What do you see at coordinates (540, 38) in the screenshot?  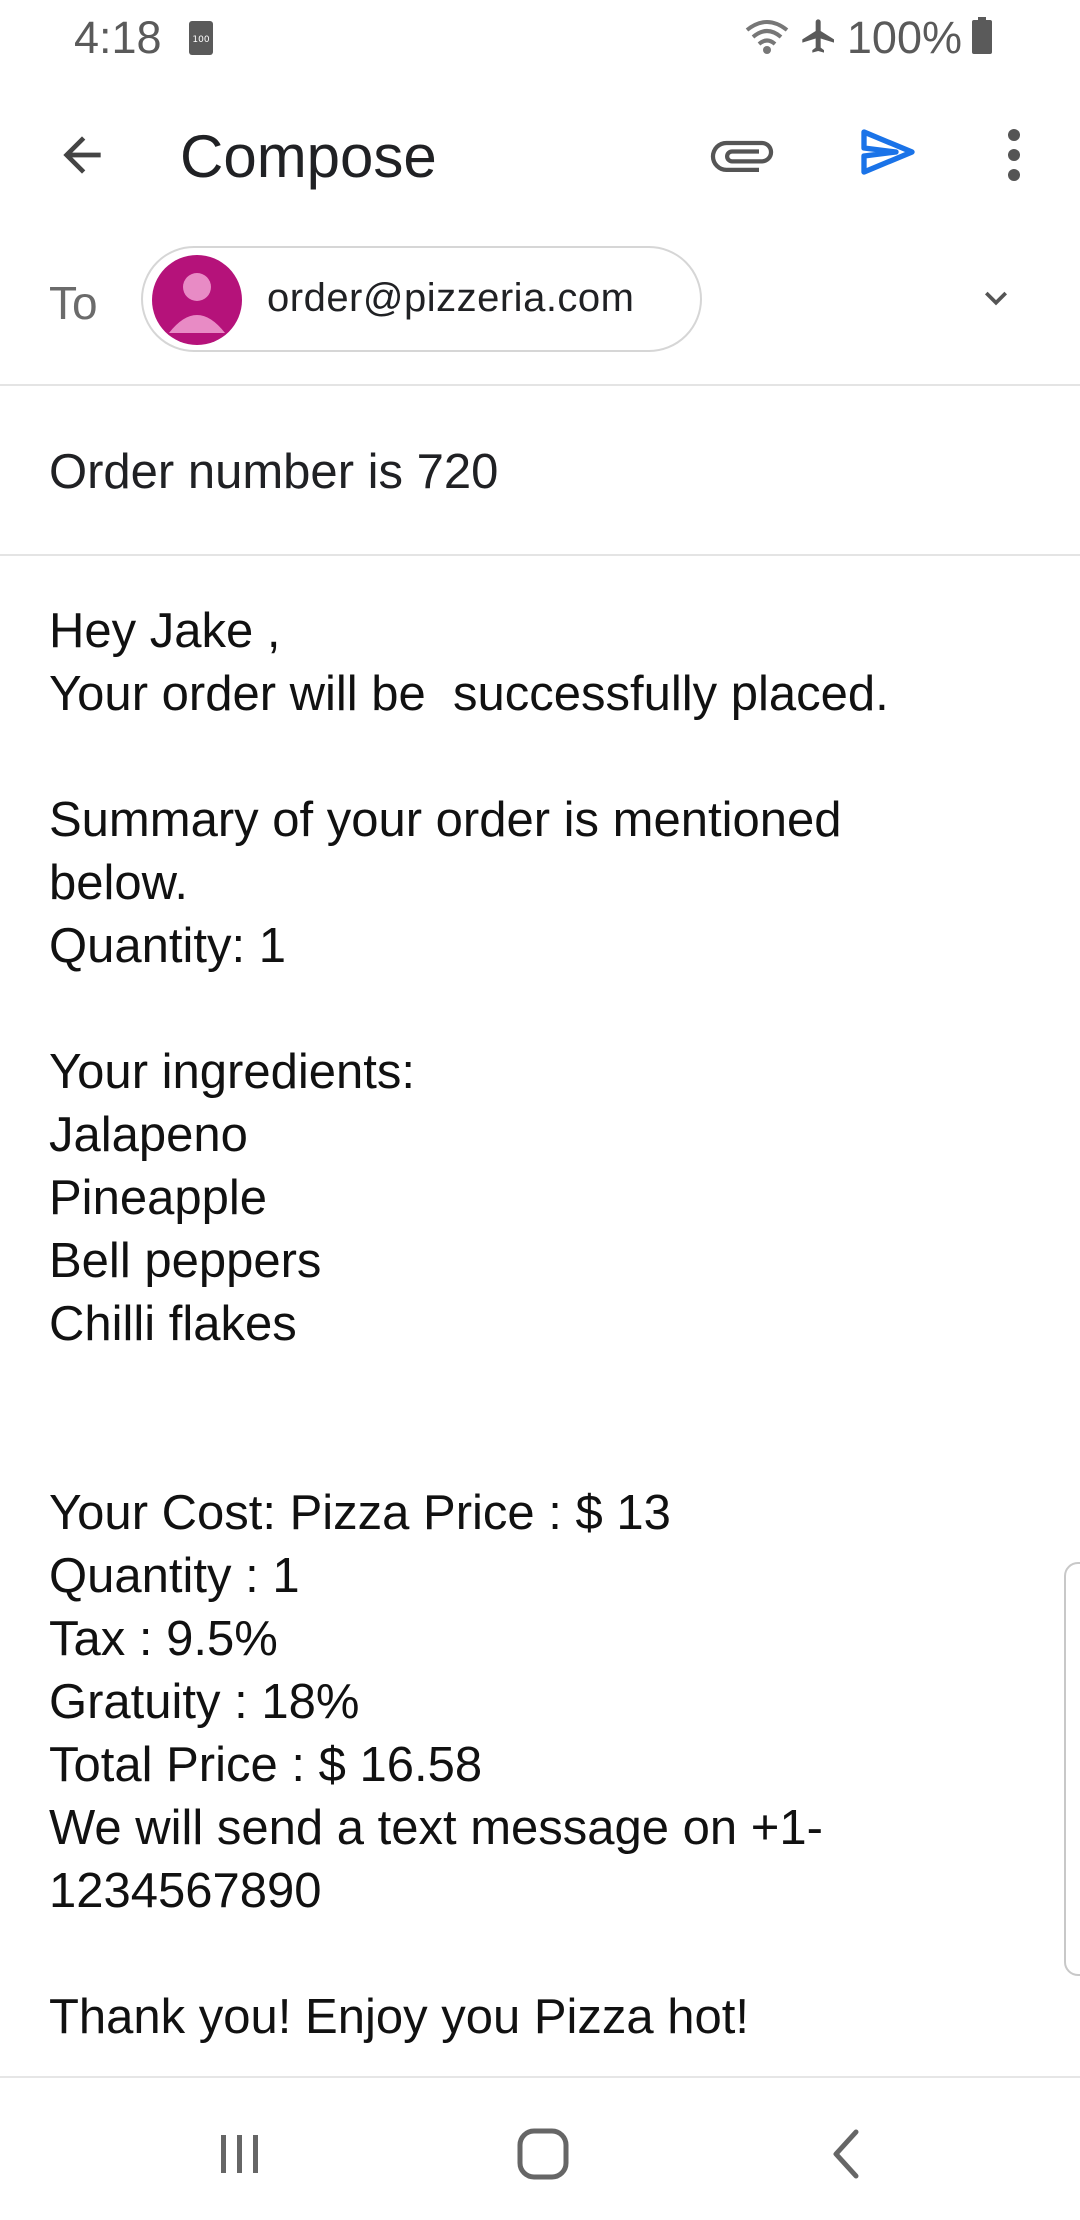 I see `status-bar: 4:18 100 100%` at bounding box center [540, 38].